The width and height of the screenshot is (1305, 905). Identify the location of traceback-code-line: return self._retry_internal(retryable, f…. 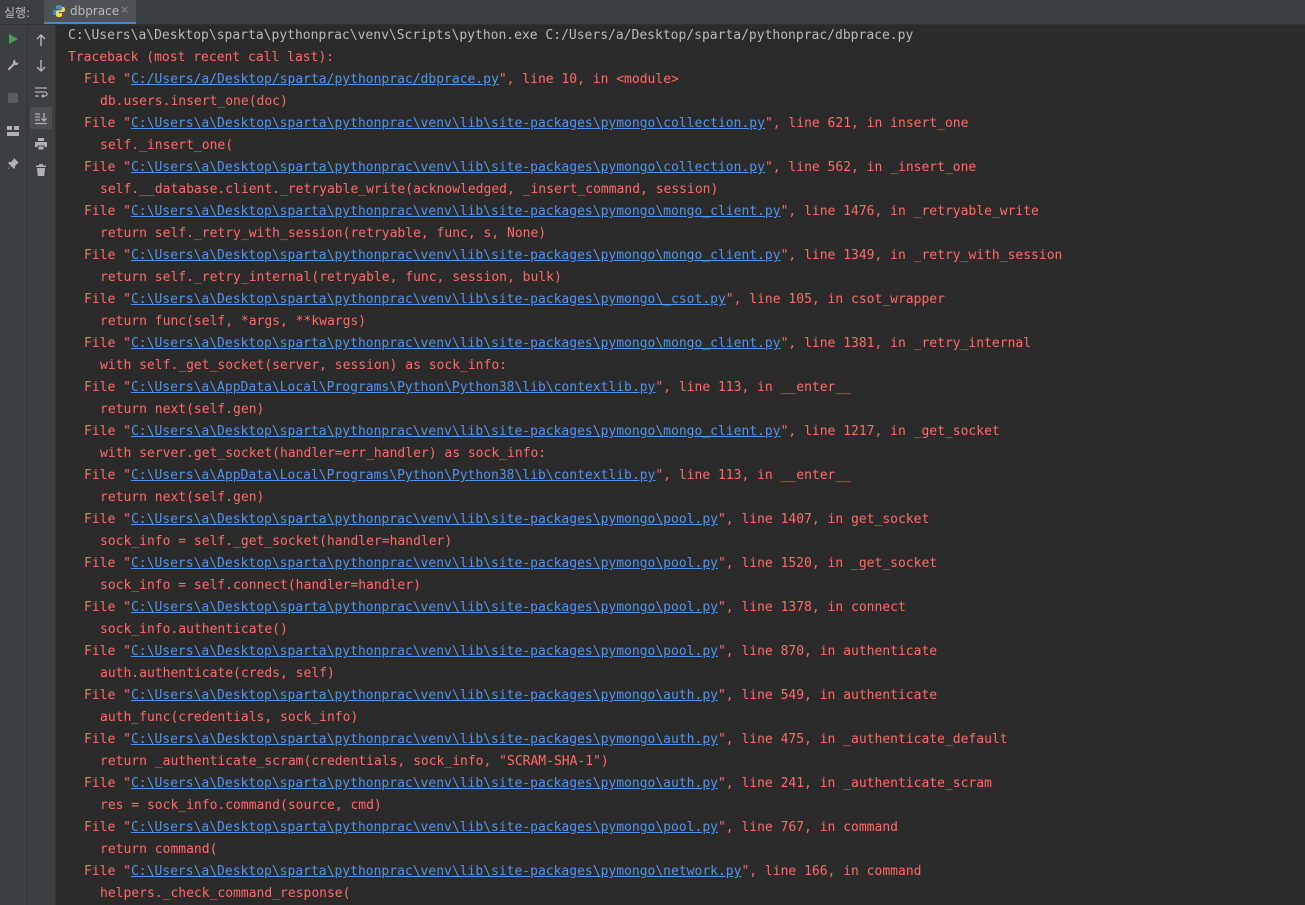
(331, 277).